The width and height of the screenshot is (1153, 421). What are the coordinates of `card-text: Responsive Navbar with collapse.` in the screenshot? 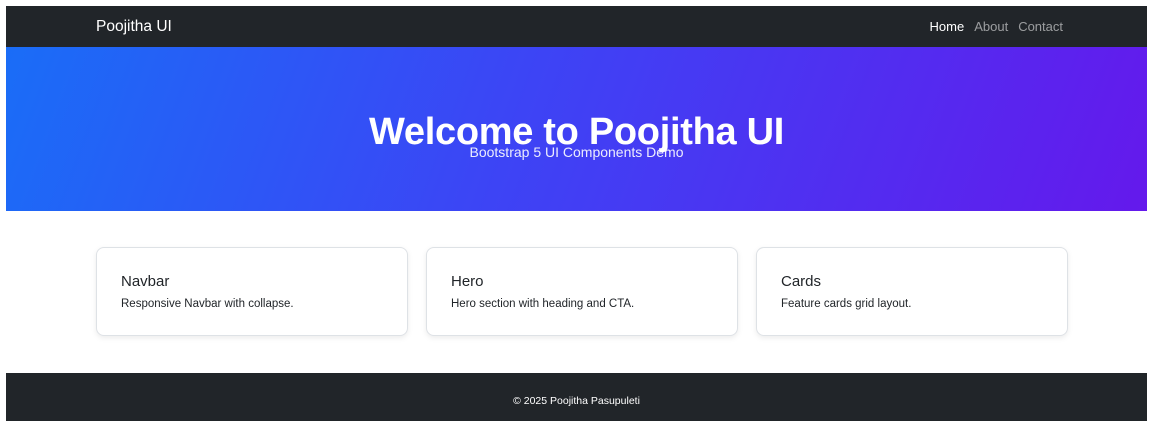 It's located at (207, 304).